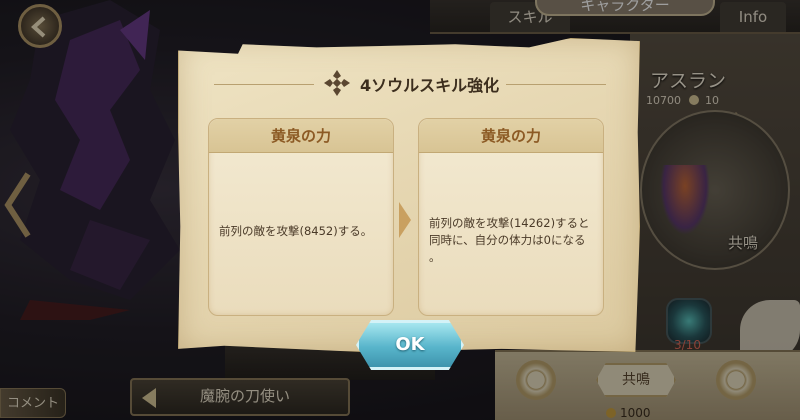 This screenshot has height=420, width=800. I want to click on title-ornament-left, so click(264, 84).